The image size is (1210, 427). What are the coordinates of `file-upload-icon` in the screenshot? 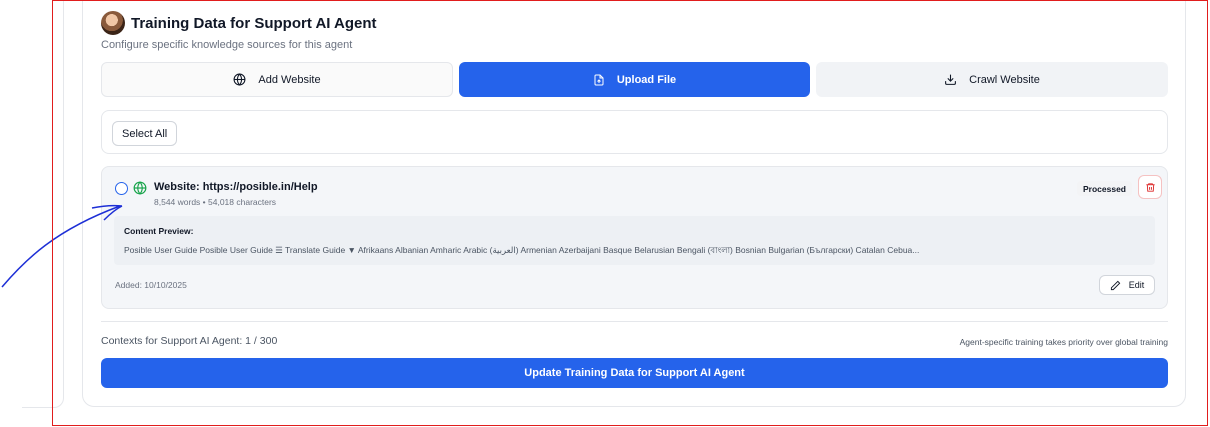 It's located at (599, 80).